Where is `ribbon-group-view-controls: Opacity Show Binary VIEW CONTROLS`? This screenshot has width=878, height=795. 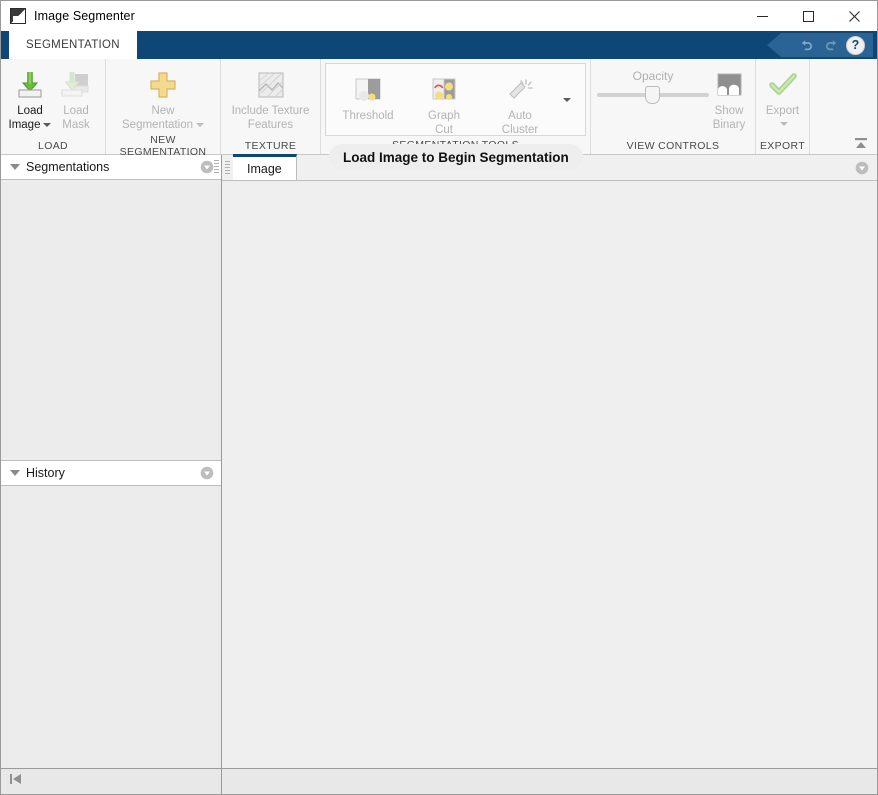 ribbon-group-view-controls: Opacity Show Binary VIEW CONTROLS is located at coordinates (672, 106).